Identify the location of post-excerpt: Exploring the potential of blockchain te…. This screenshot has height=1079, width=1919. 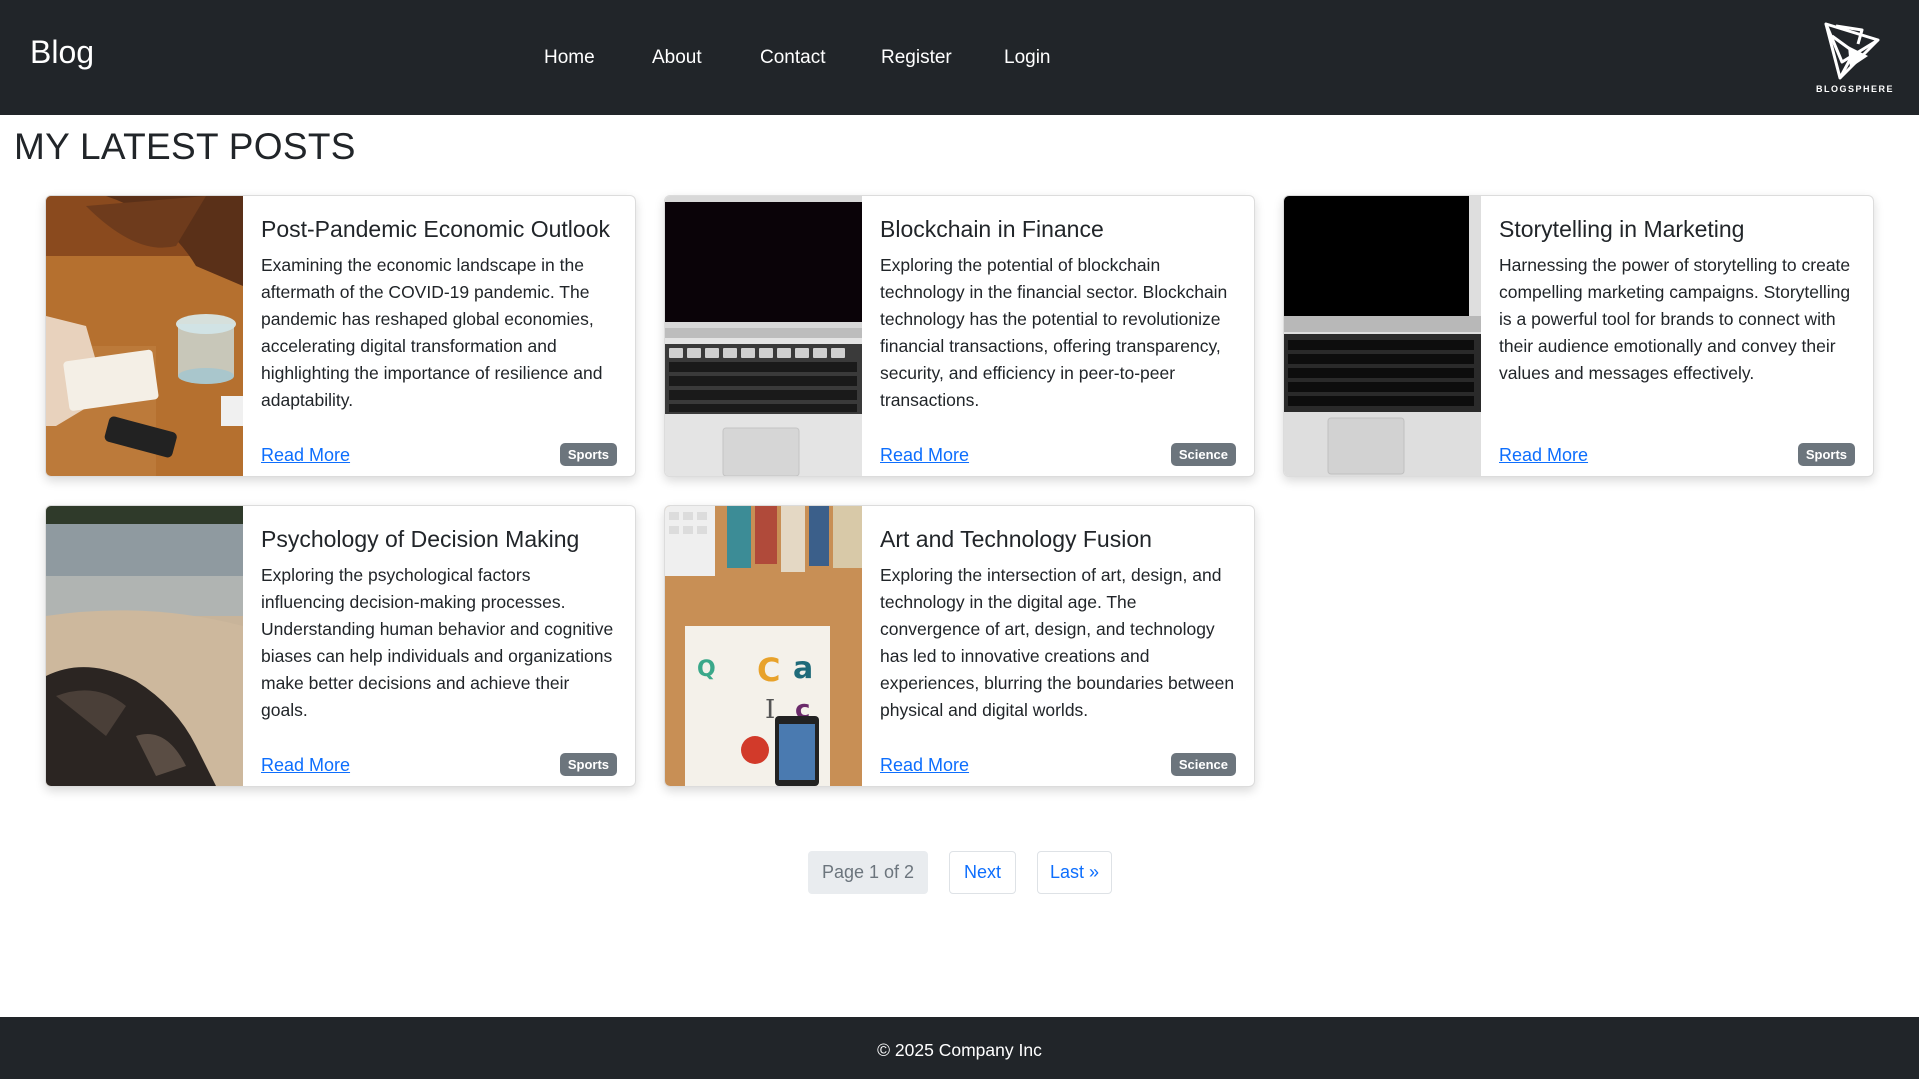
(1054, 332).